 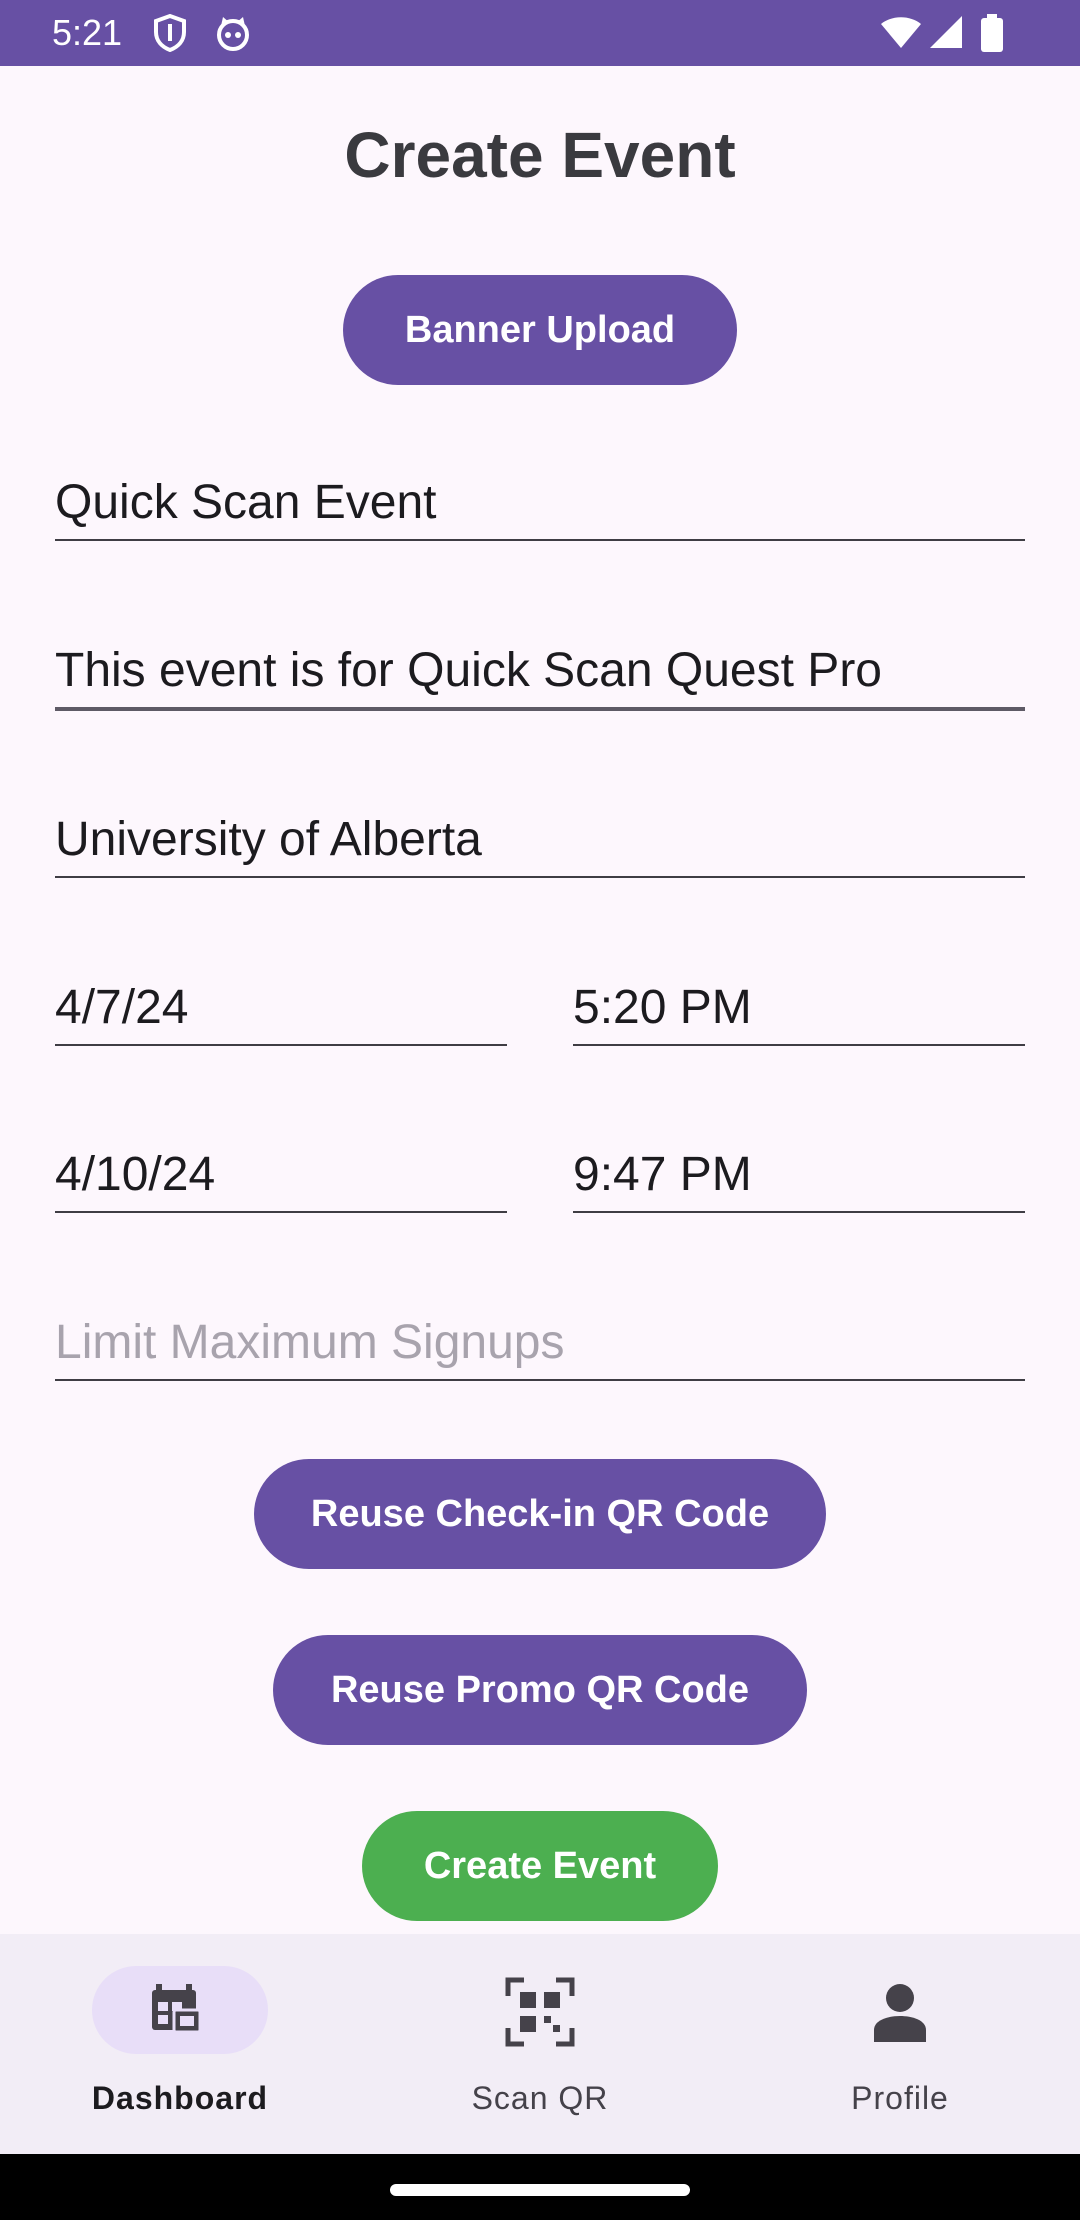 I want to click on end-time-value: 9:47 PM, so click(x=662, y=1174).